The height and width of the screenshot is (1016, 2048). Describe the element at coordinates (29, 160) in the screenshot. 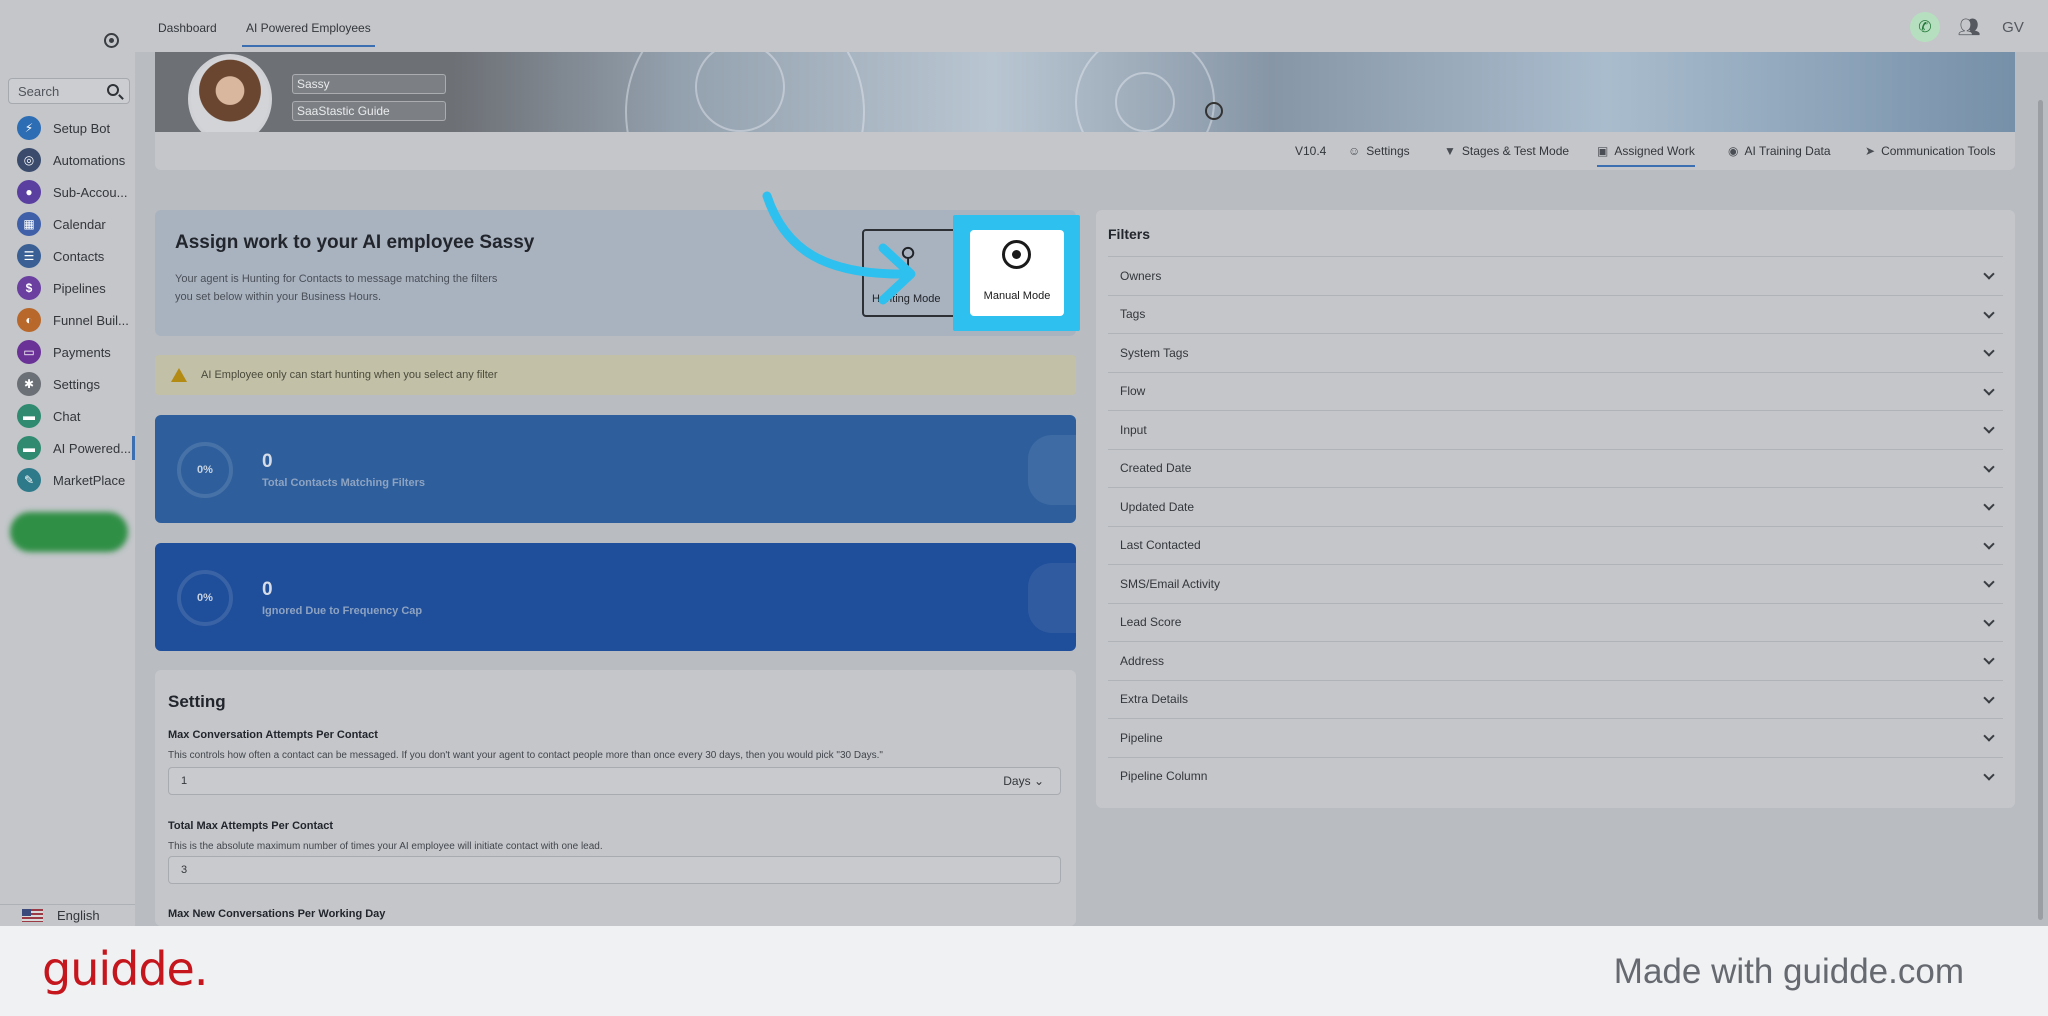

I see `automation-icon: ◎` at that location.